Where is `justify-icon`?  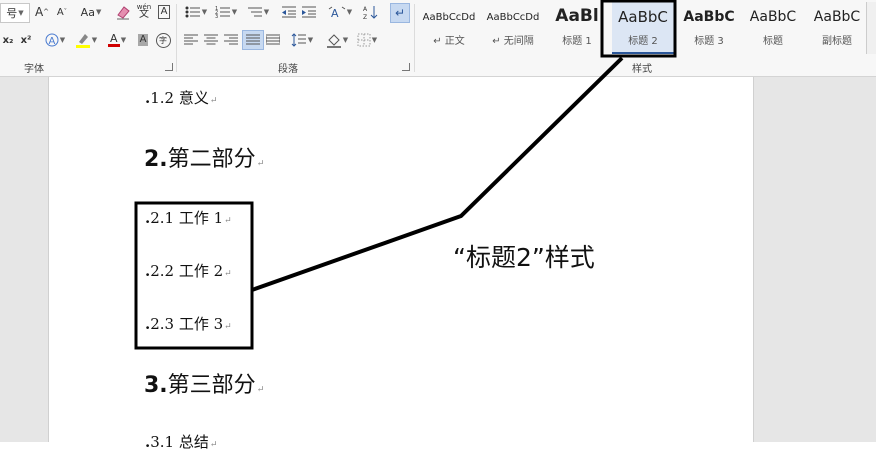 justify-icon is located at coordinates (253, 39).